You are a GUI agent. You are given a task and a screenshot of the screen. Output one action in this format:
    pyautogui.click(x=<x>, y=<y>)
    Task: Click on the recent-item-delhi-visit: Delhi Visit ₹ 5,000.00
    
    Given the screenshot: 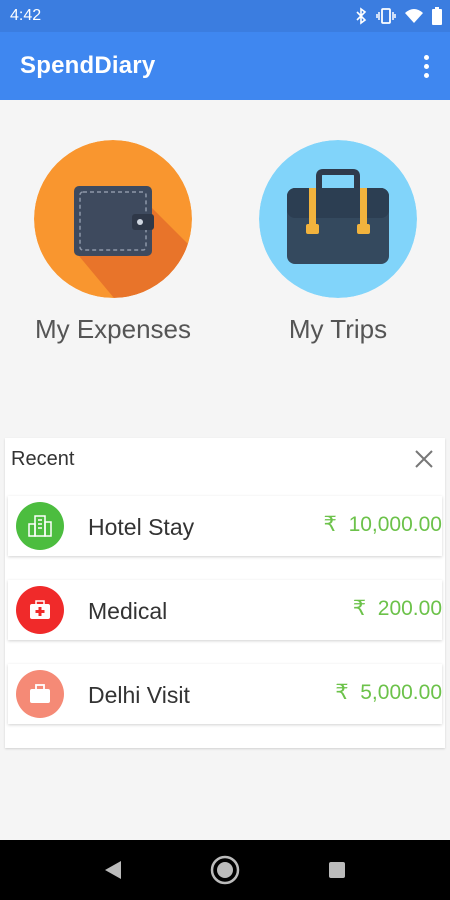 What is the action you would take?
    pyautogui.click(x=225, y=694)
    